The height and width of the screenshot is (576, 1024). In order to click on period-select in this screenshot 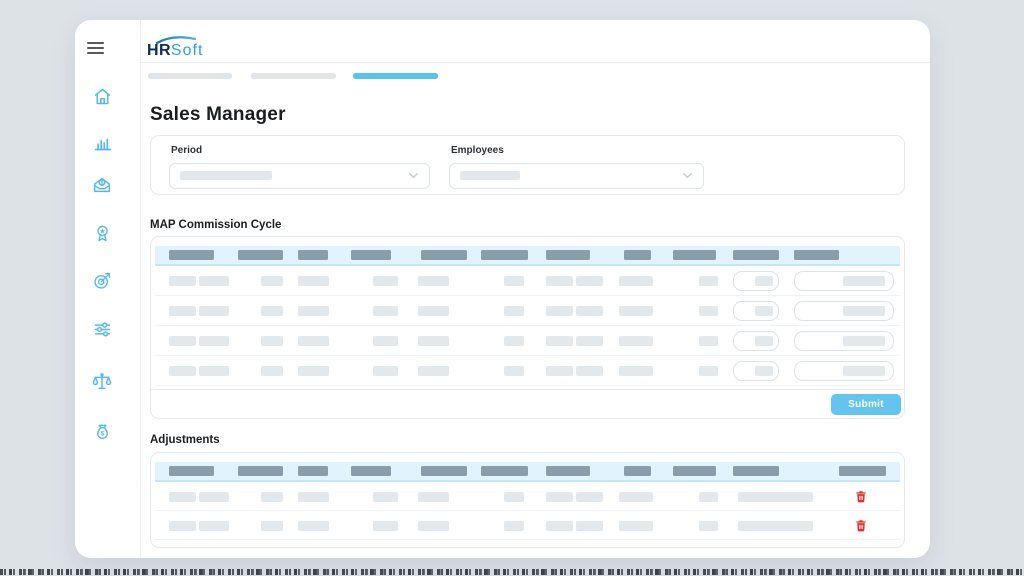, I will do `click(299, 176)`.